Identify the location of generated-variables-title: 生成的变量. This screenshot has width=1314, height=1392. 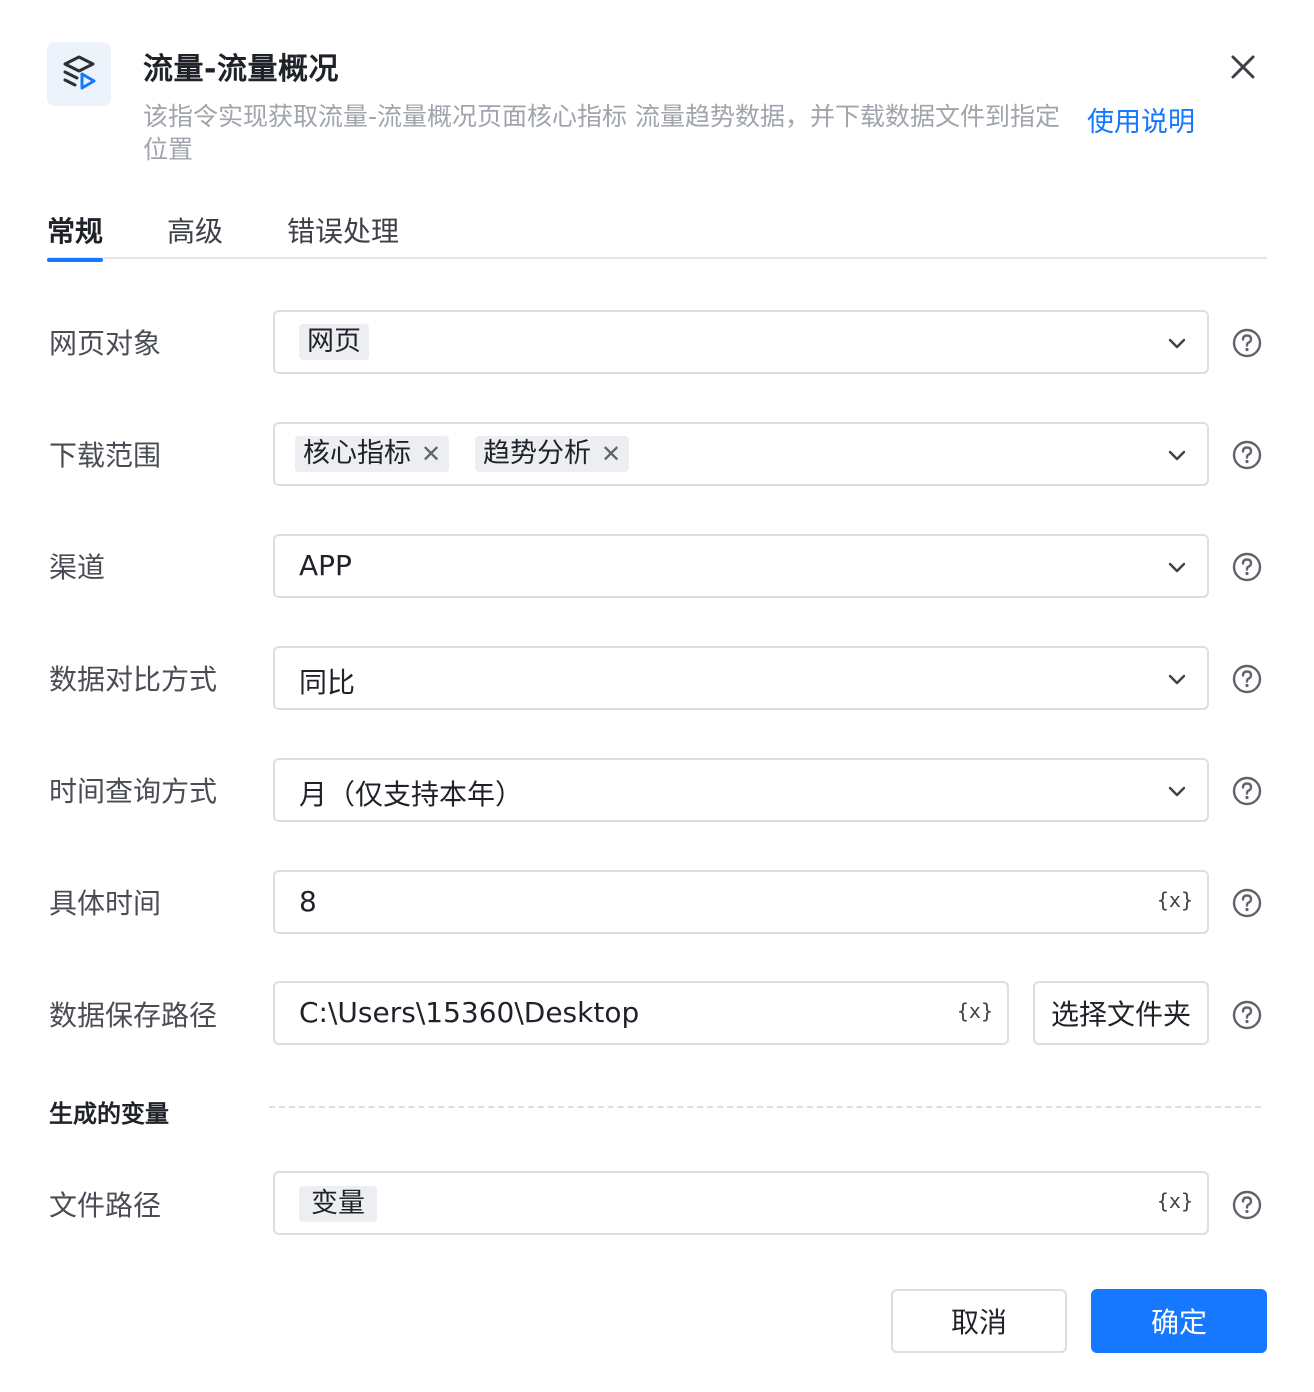
(109, 1114).